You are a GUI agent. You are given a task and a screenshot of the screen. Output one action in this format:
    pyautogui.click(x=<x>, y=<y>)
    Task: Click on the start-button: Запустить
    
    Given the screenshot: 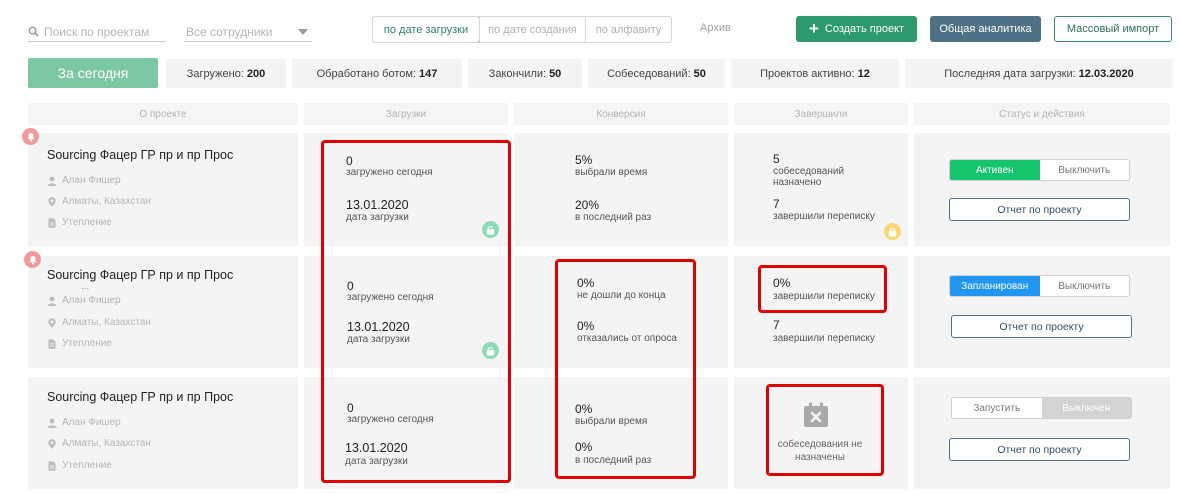 What is the action you would take?
    pyautogui.click(x=997, y=408)
    